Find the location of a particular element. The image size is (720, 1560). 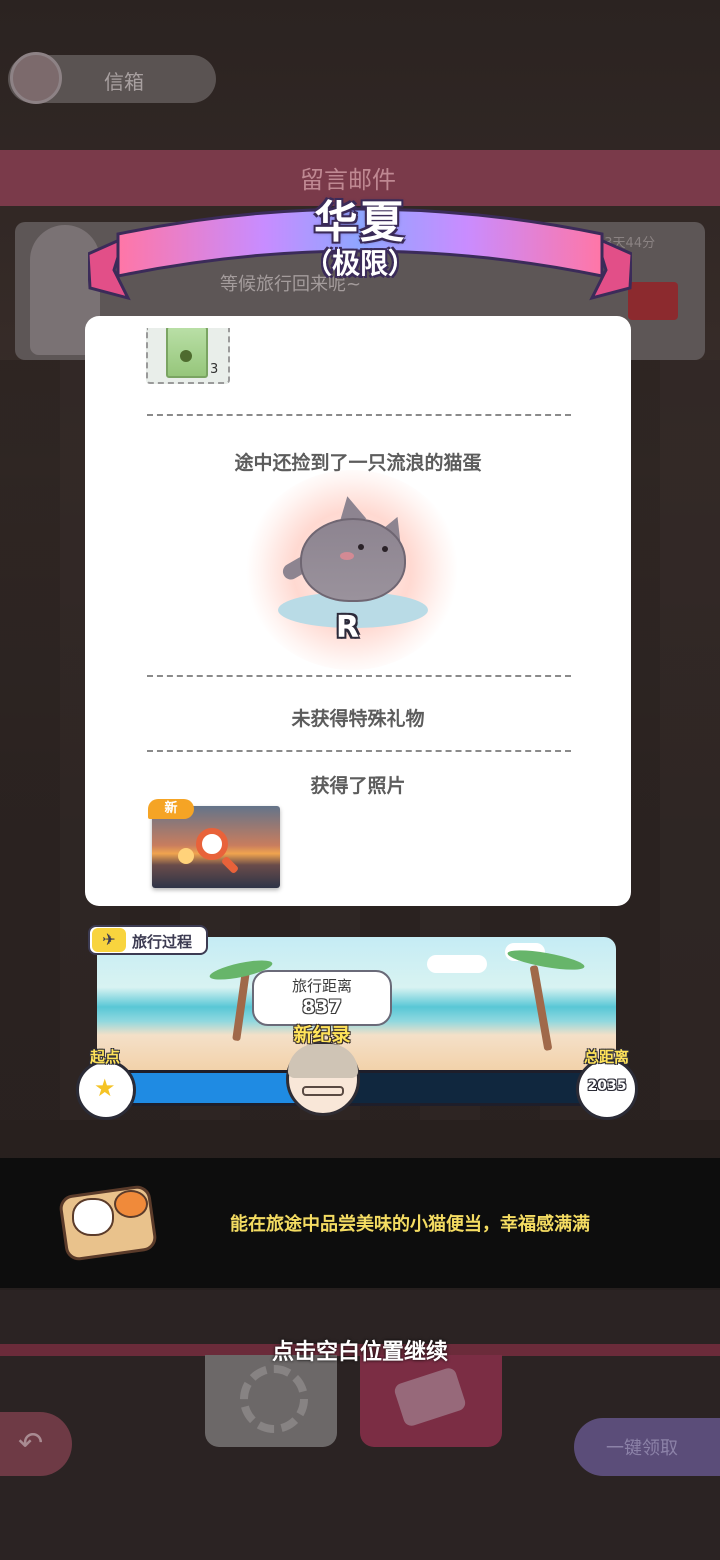

collect-all-label: 一键领取 is located at coordinates (642, 1448).